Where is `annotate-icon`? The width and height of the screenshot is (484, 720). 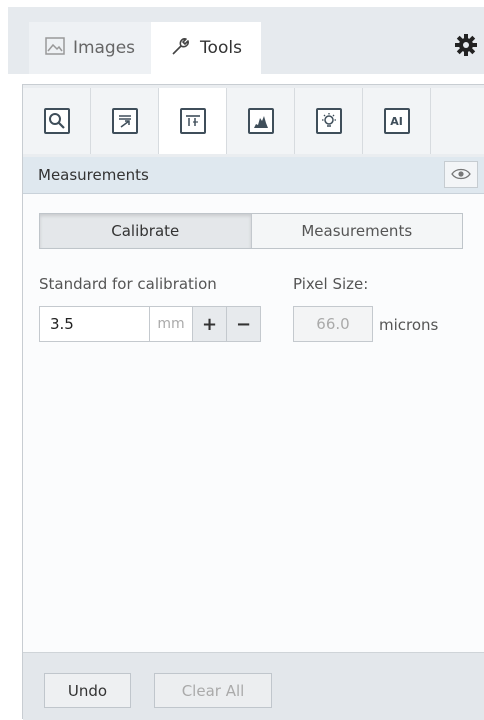
annotate-icon is located at coordinates (124, 121).